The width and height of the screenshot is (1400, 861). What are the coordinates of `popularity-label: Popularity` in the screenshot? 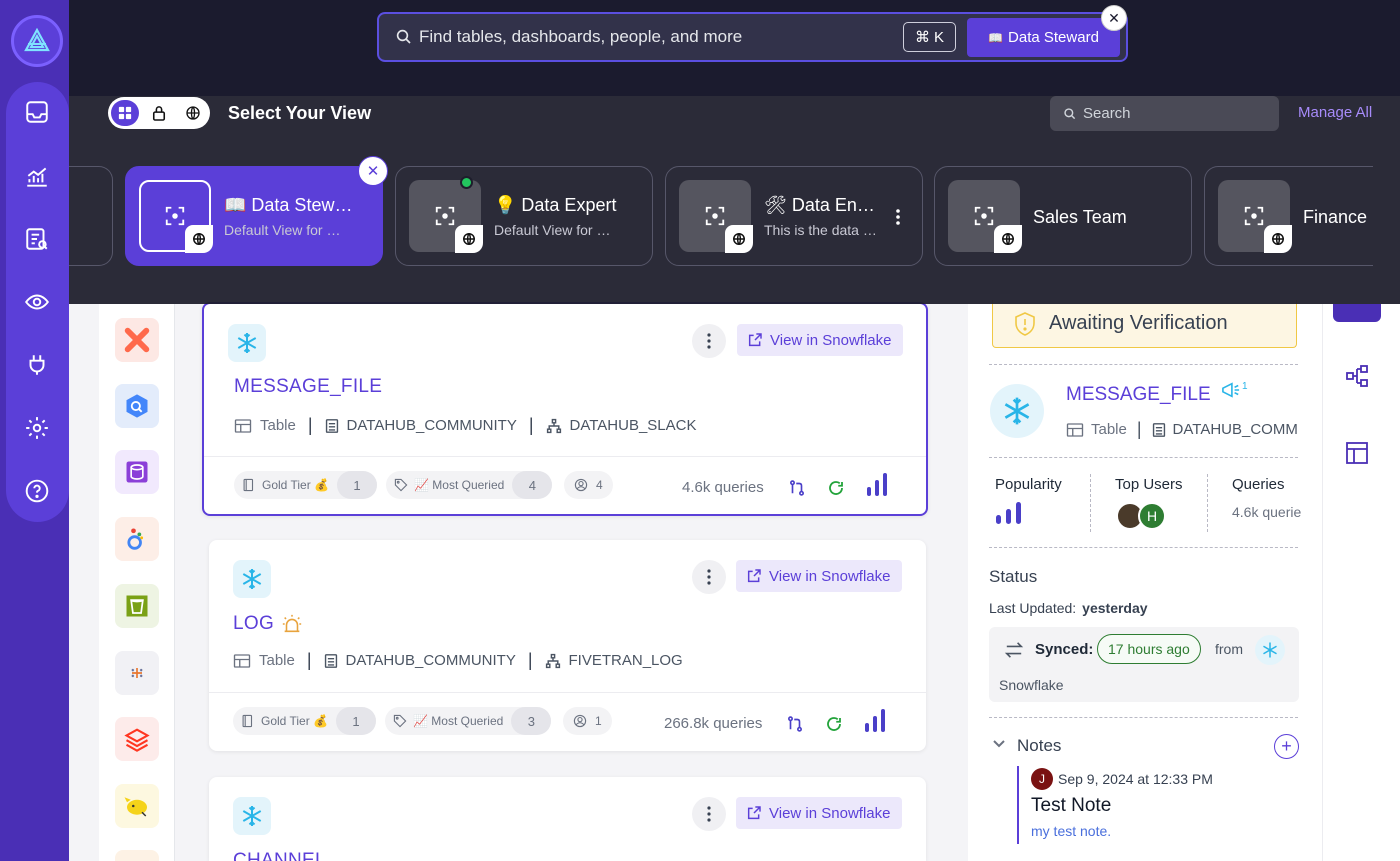 It's located at (1028, 484).